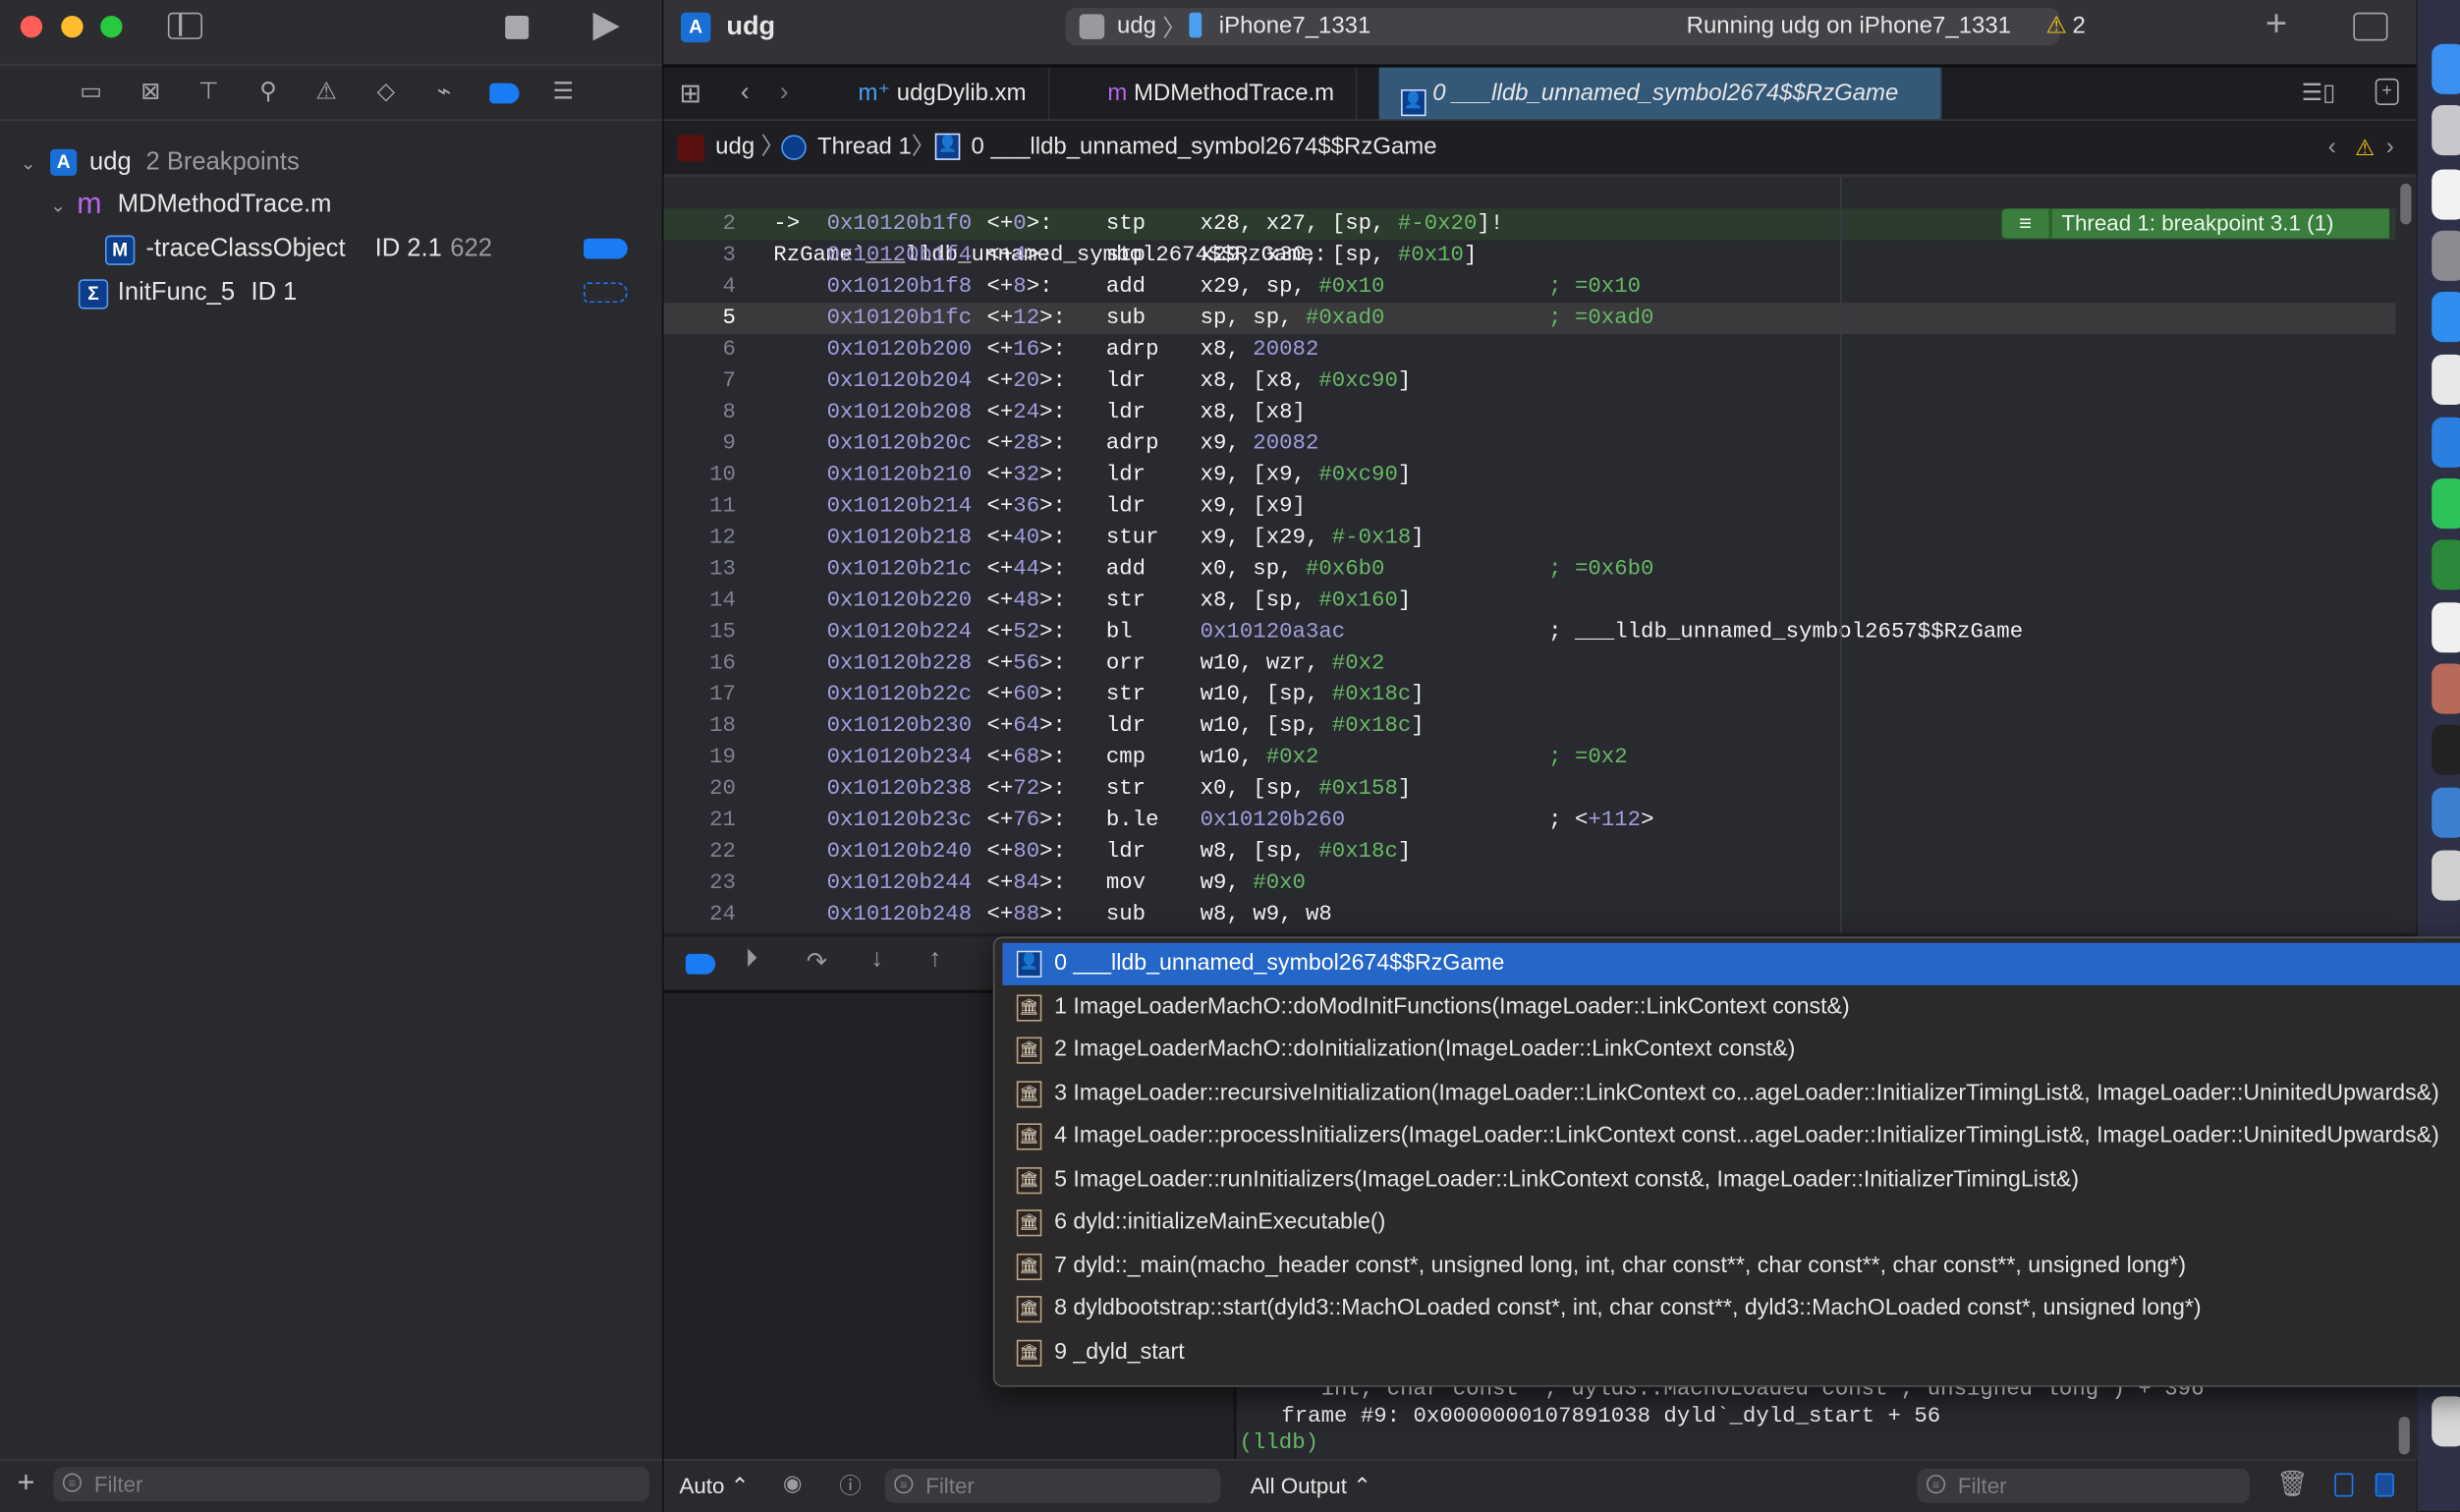  What do you see at coordinates (2083, 1485) in the screenshot?
I see `console-filter-input: ≡ Filter` at bounding box center [2083, 1485].